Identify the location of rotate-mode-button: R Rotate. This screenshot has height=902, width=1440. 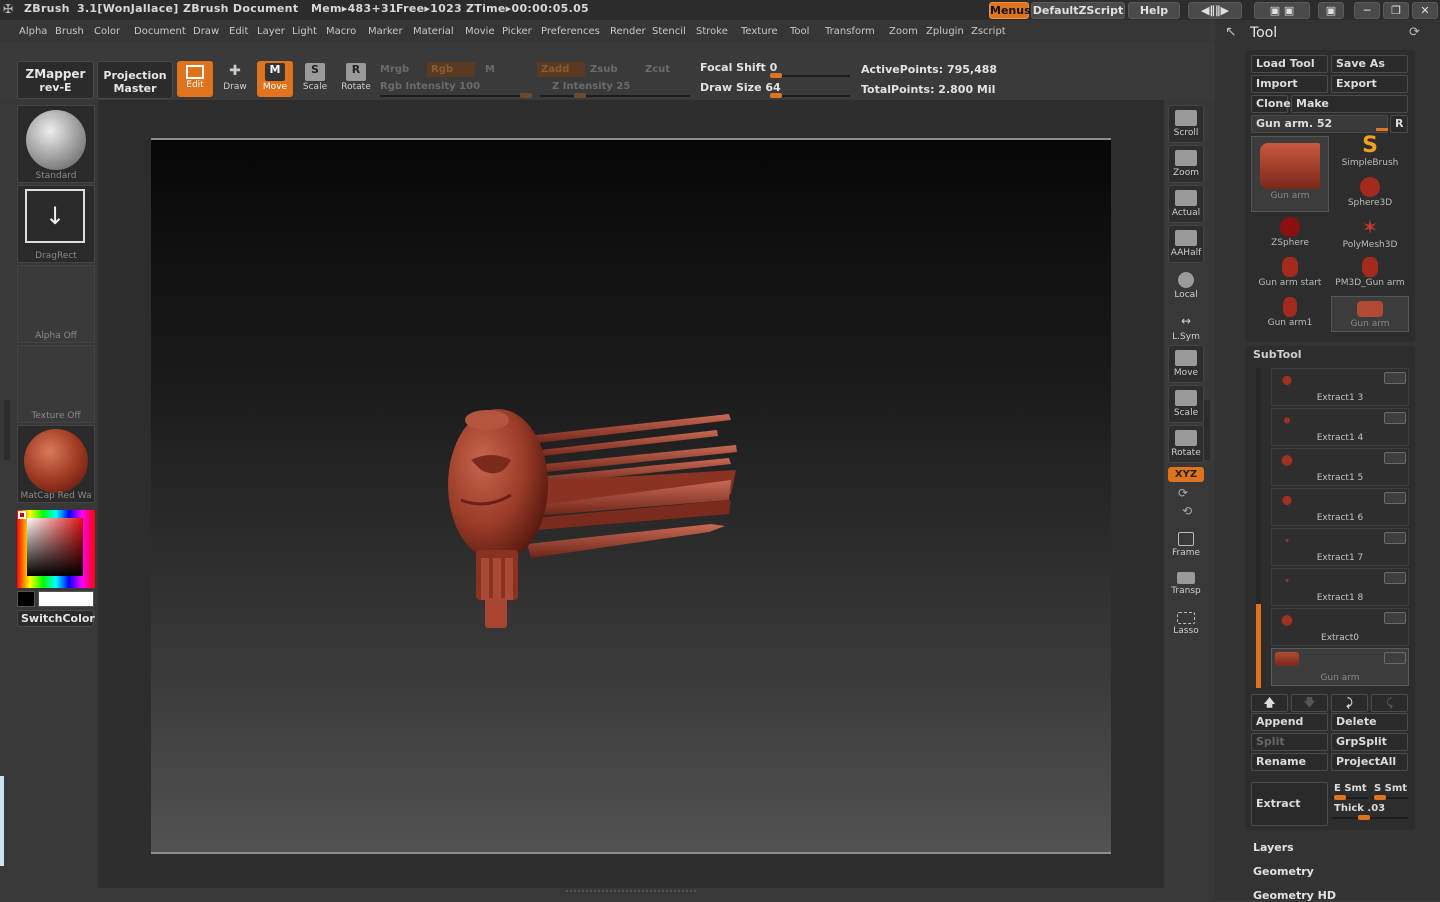
(356, 79).